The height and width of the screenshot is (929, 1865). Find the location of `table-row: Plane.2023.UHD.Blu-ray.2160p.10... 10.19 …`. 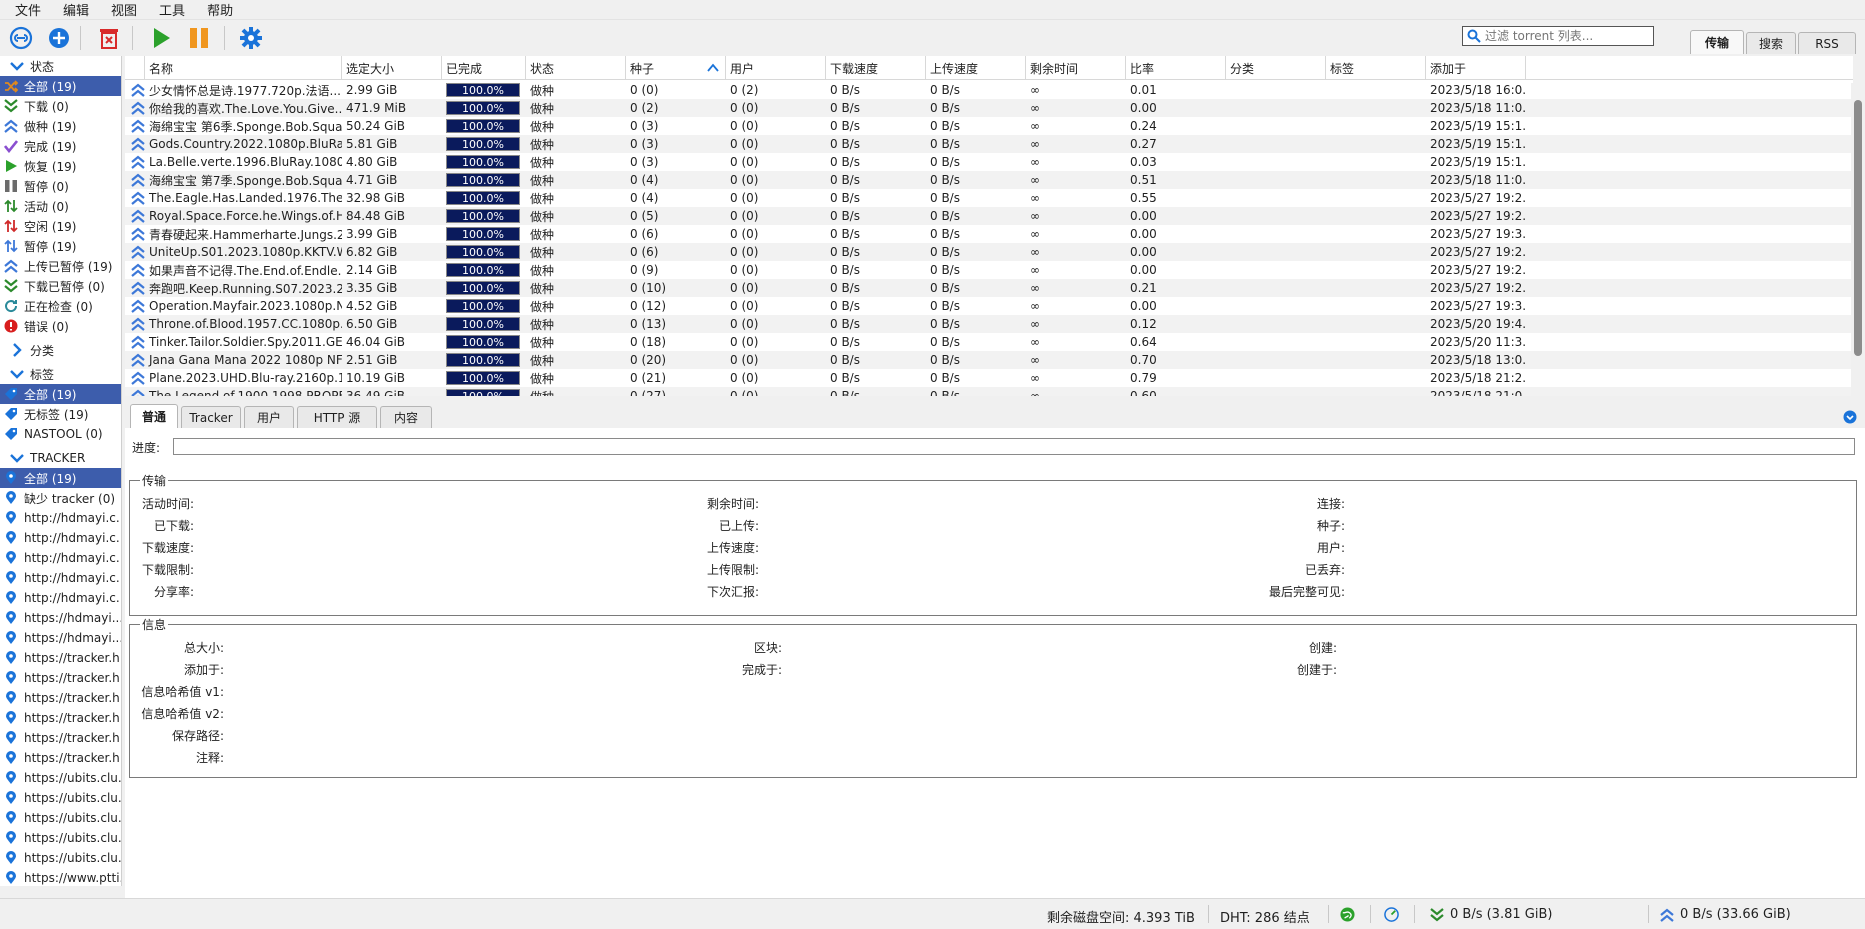

table-row: Plane.2023.UHD.Blu-ray.2160p.10... 10.19 … is located at coordinates (989, 378).